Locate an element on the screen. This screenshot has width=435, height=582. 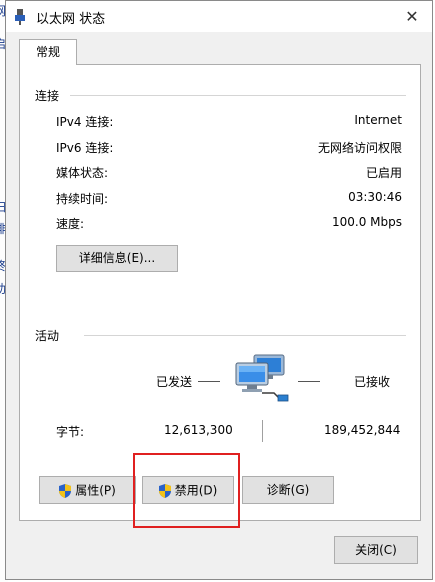
close-window-button: ✕ is located at coordinates (412, 17).